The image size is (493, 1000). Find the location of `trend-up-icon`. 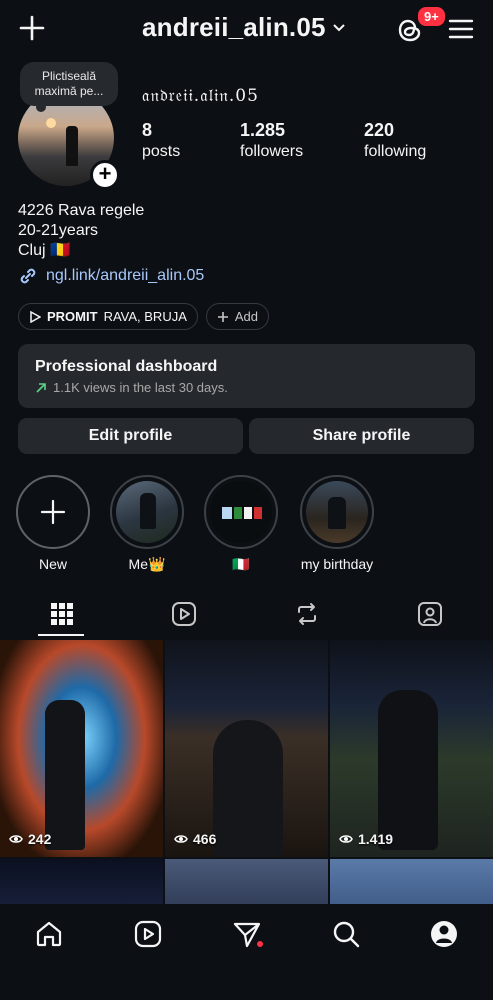

trend-up-icon is located at coordinates (41, 387).